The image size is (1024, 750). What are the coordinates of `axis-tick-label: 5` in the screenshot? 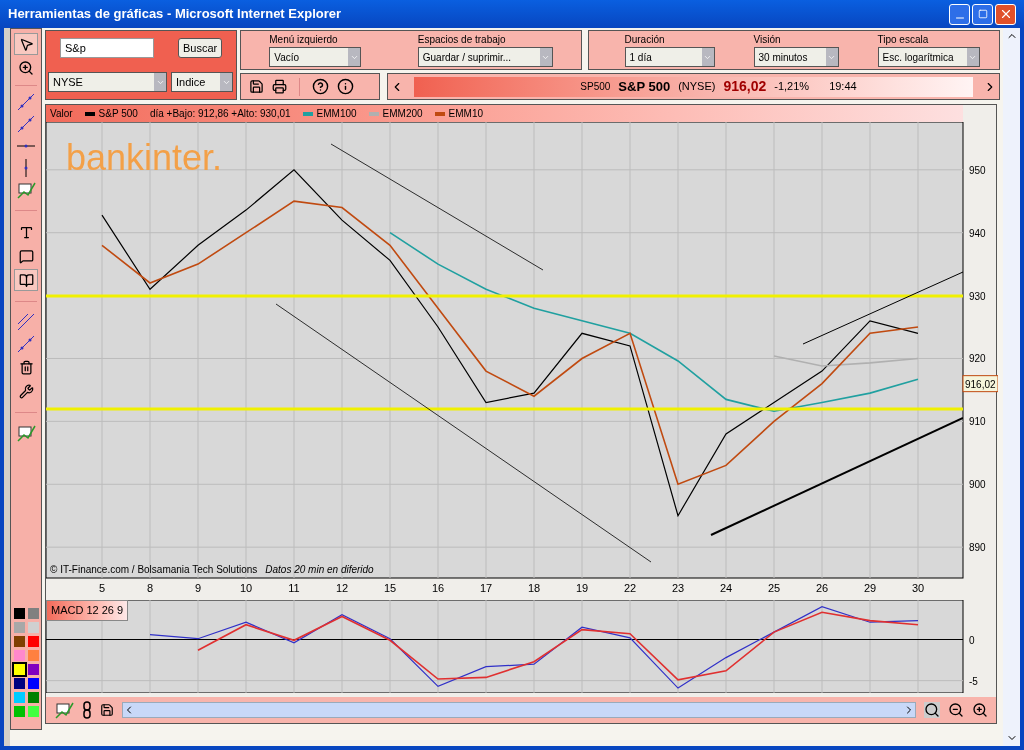 It's located at (102, 588).